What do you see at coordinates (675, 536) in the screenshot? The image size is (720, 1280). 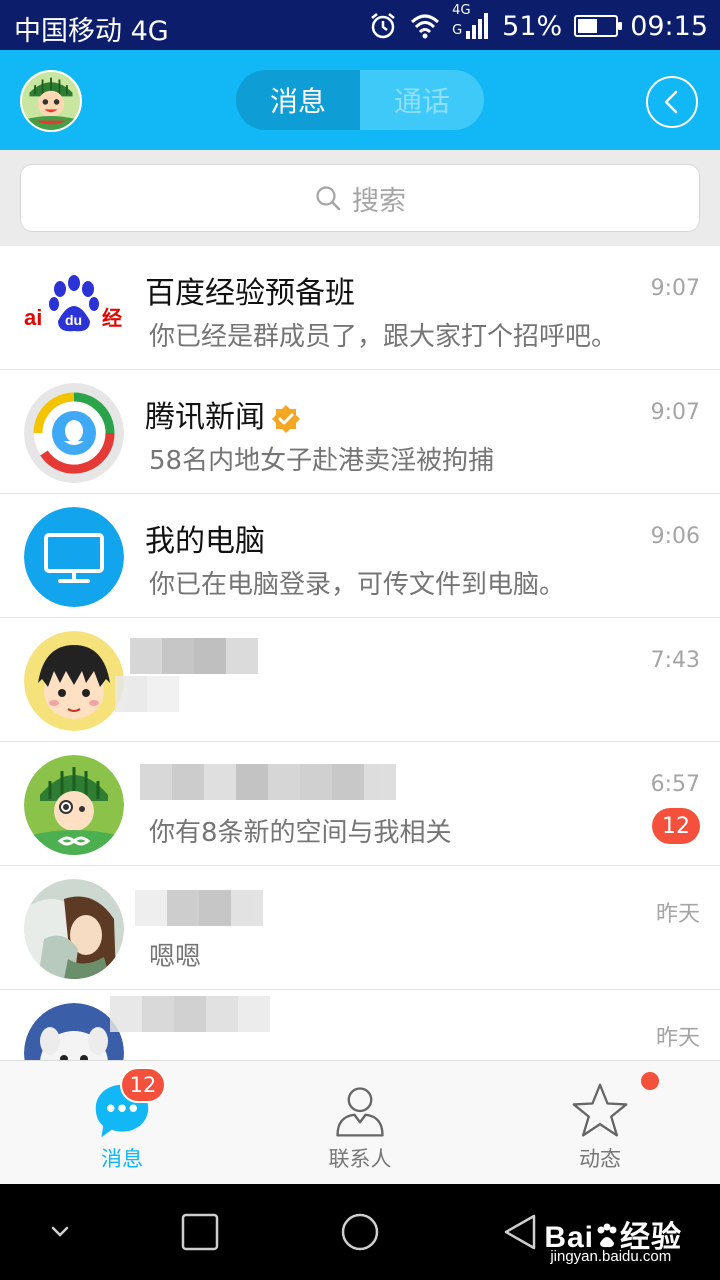 I see `conversation-time: 9:06` at bounding box center [675, 536].